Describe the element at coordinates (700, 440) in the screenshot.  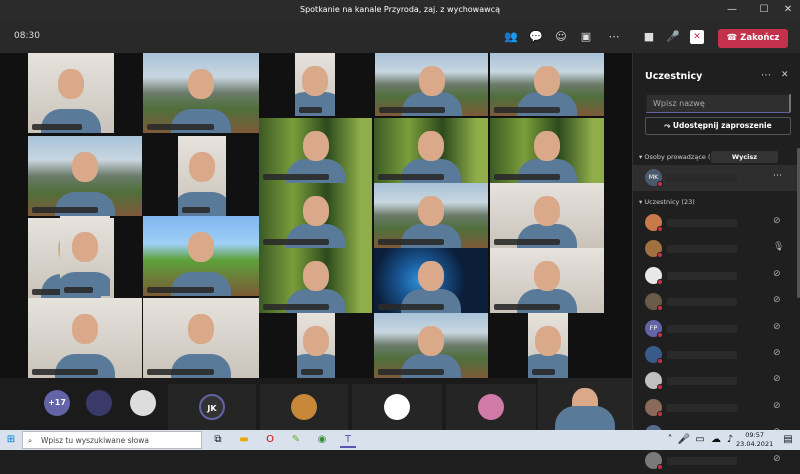
I see `battery-icon: ▭` at that location.